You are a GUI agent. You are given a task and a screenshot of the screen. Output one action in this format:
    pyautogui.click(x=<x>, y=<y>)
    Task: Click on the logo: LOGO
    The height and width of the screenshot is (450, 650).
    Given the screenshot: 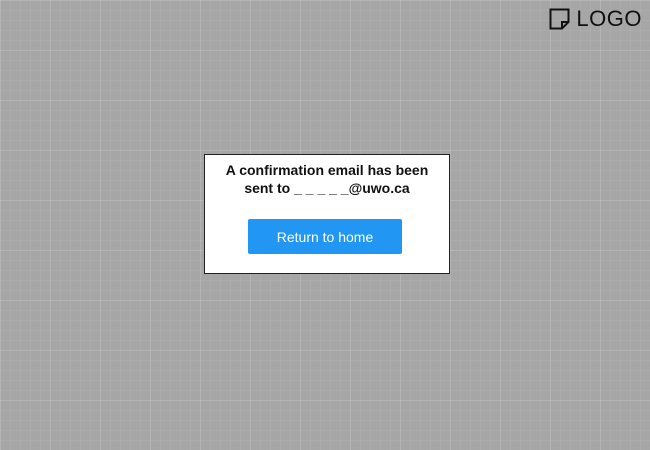 What is the action you would take?
    pyautogui.click(x=595, y=19)
    